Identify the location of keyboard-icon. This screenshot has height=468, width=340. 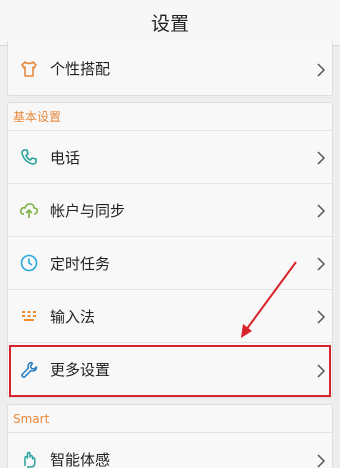
(29, 316).